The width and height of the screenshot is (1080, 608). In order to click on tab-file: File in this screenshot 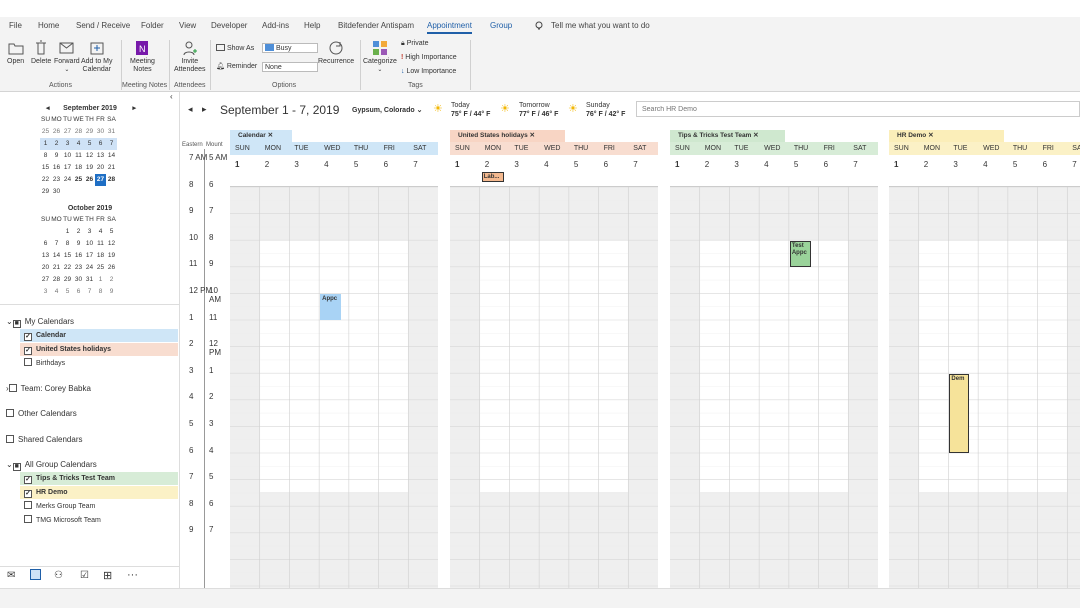, I will do `click(15, 25)`.